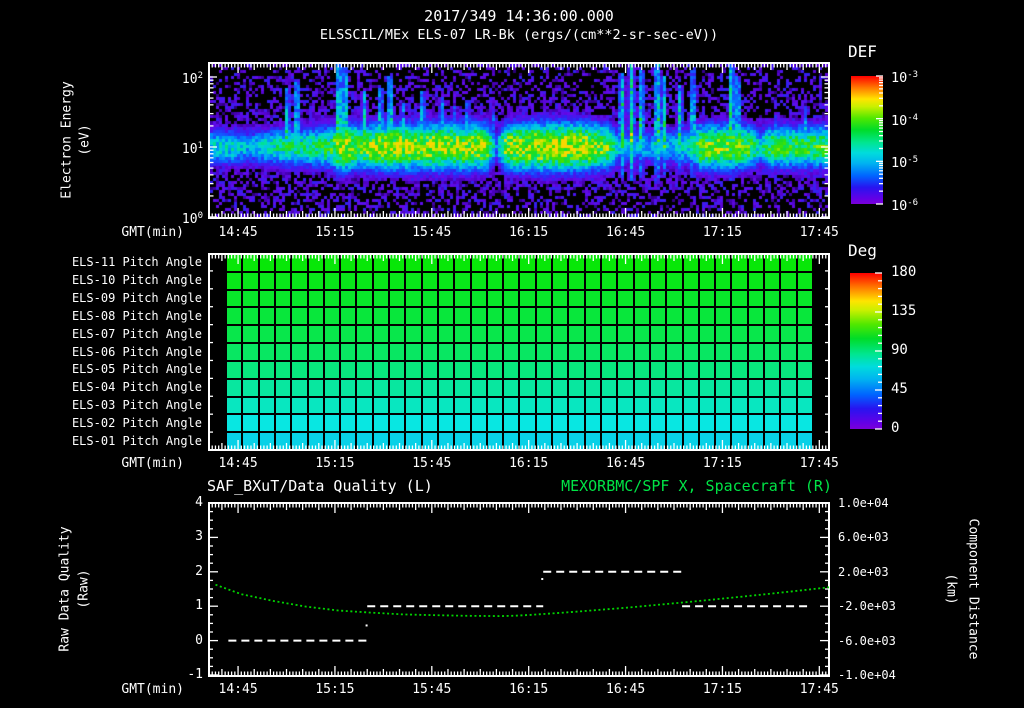  Describe the element at coordinates (951, 589) in the screenshot. I see `distance-ylabel-line2: (km)` at that location.